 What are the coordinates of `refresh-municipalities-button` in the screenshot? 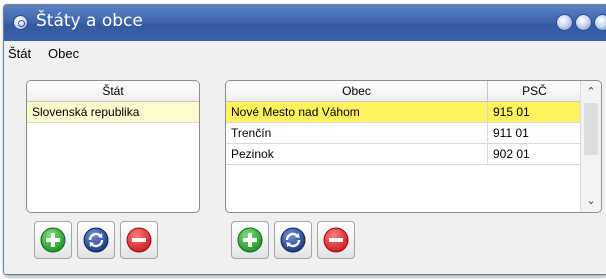 It's located at (293, 240).